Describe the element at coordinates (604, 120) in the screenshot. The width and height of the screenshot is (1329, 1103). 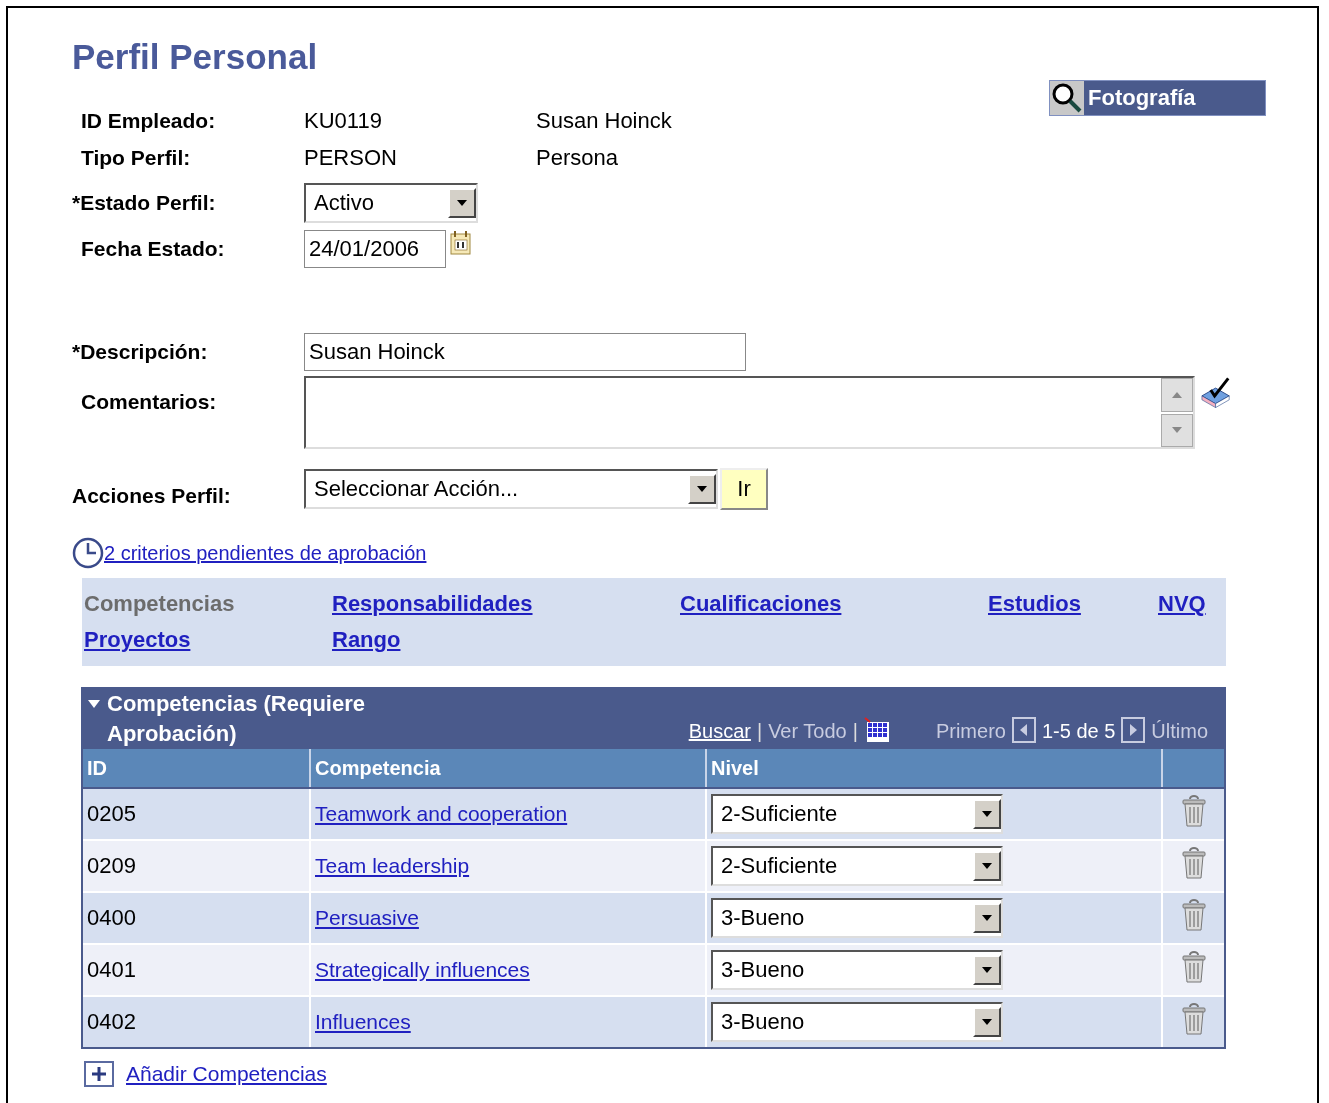
I see `field-description: Susan Hoinck` at that location.